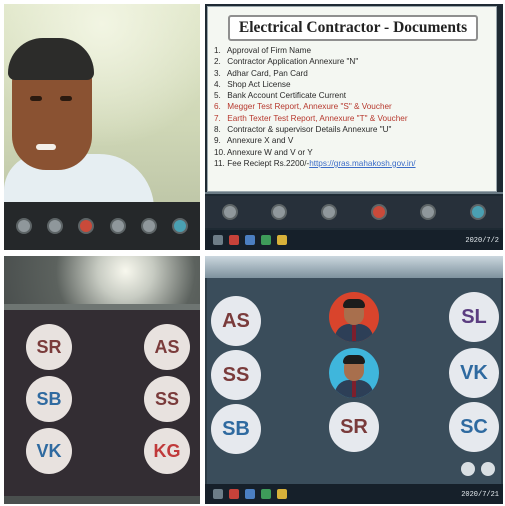  I want to click on list-item: 4. Shop Act License, so click(252, 84).